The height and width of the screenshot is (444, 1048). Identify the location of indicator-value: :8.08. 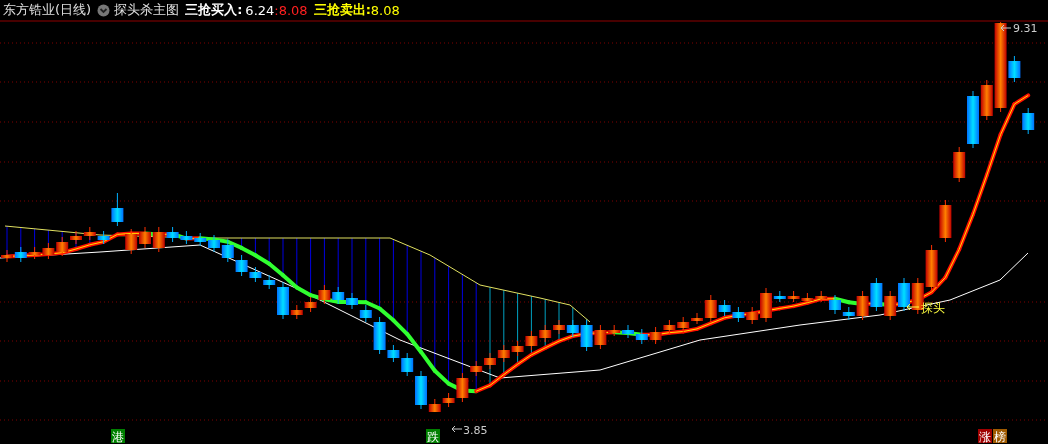
(291, 10).